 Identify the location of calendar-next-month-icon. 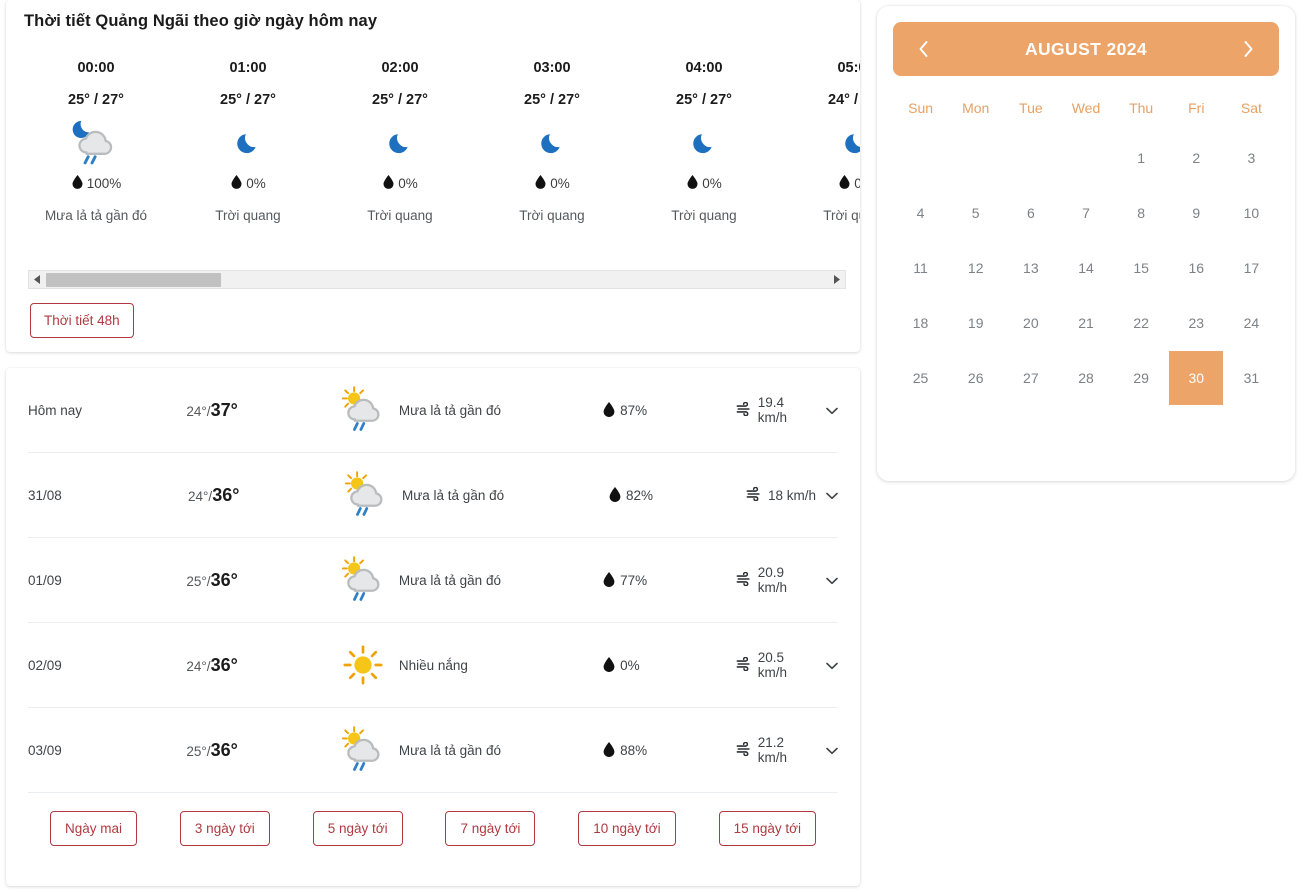
(1248, 49).